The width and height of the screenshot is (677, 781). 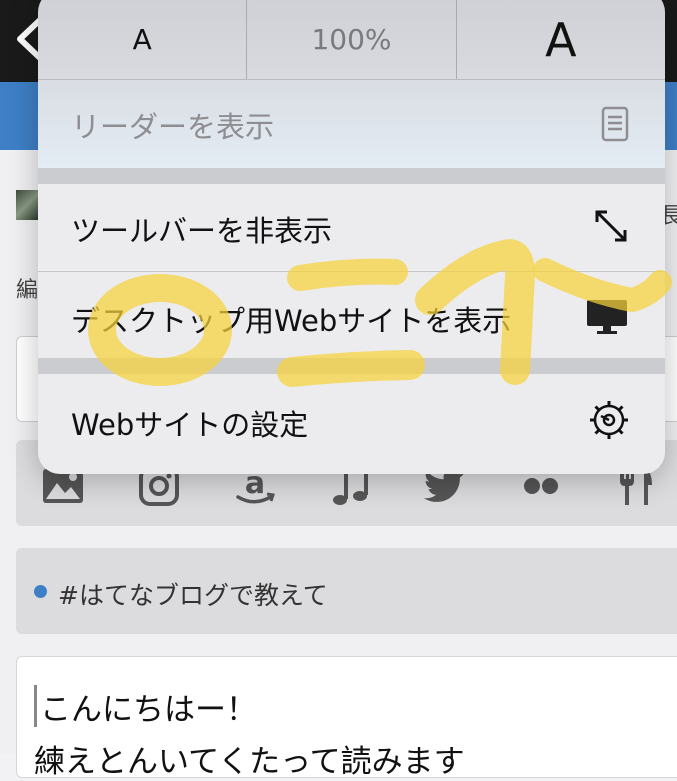 I want to click on hide-toolbar-item: ツールバーを非表示, so click(x=351, y=227).